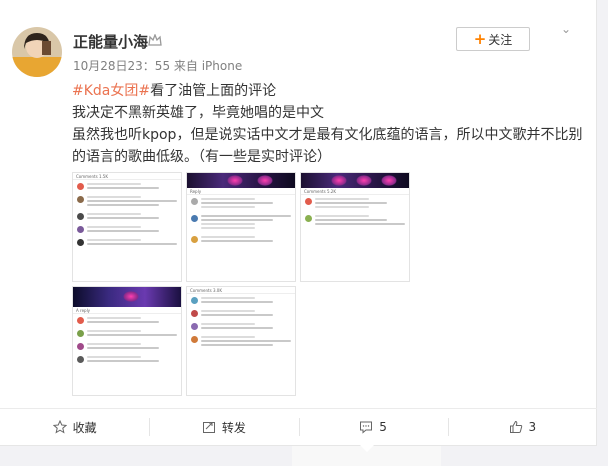 The width and height of the screenshot is (608, 466). Describe the element at coordinates (500, 39) in the screenshot. I see `follow-label: 关注` at that location.